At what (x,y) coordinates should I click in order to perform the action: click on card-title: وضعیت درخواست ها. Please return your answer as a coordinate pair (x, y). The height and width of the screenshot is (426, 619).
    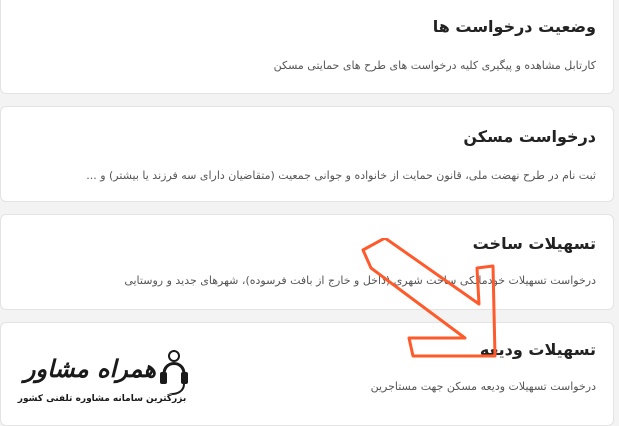
    Looking at the image, I should click on (514, 26).